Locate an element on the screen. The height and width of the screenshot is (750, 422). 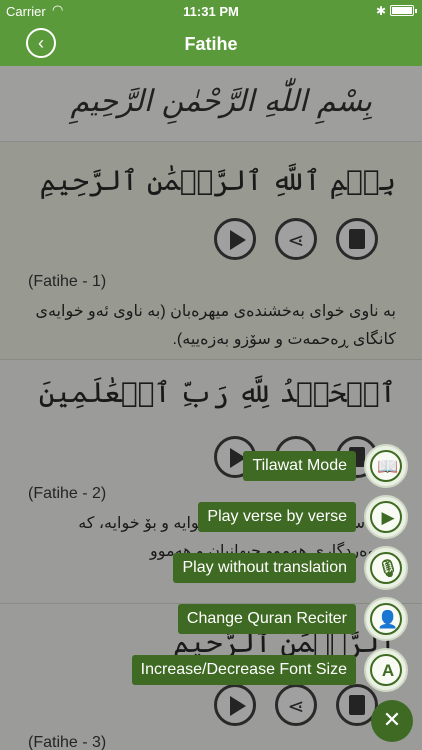
fab-button: A is located at coordinates (386, 670).